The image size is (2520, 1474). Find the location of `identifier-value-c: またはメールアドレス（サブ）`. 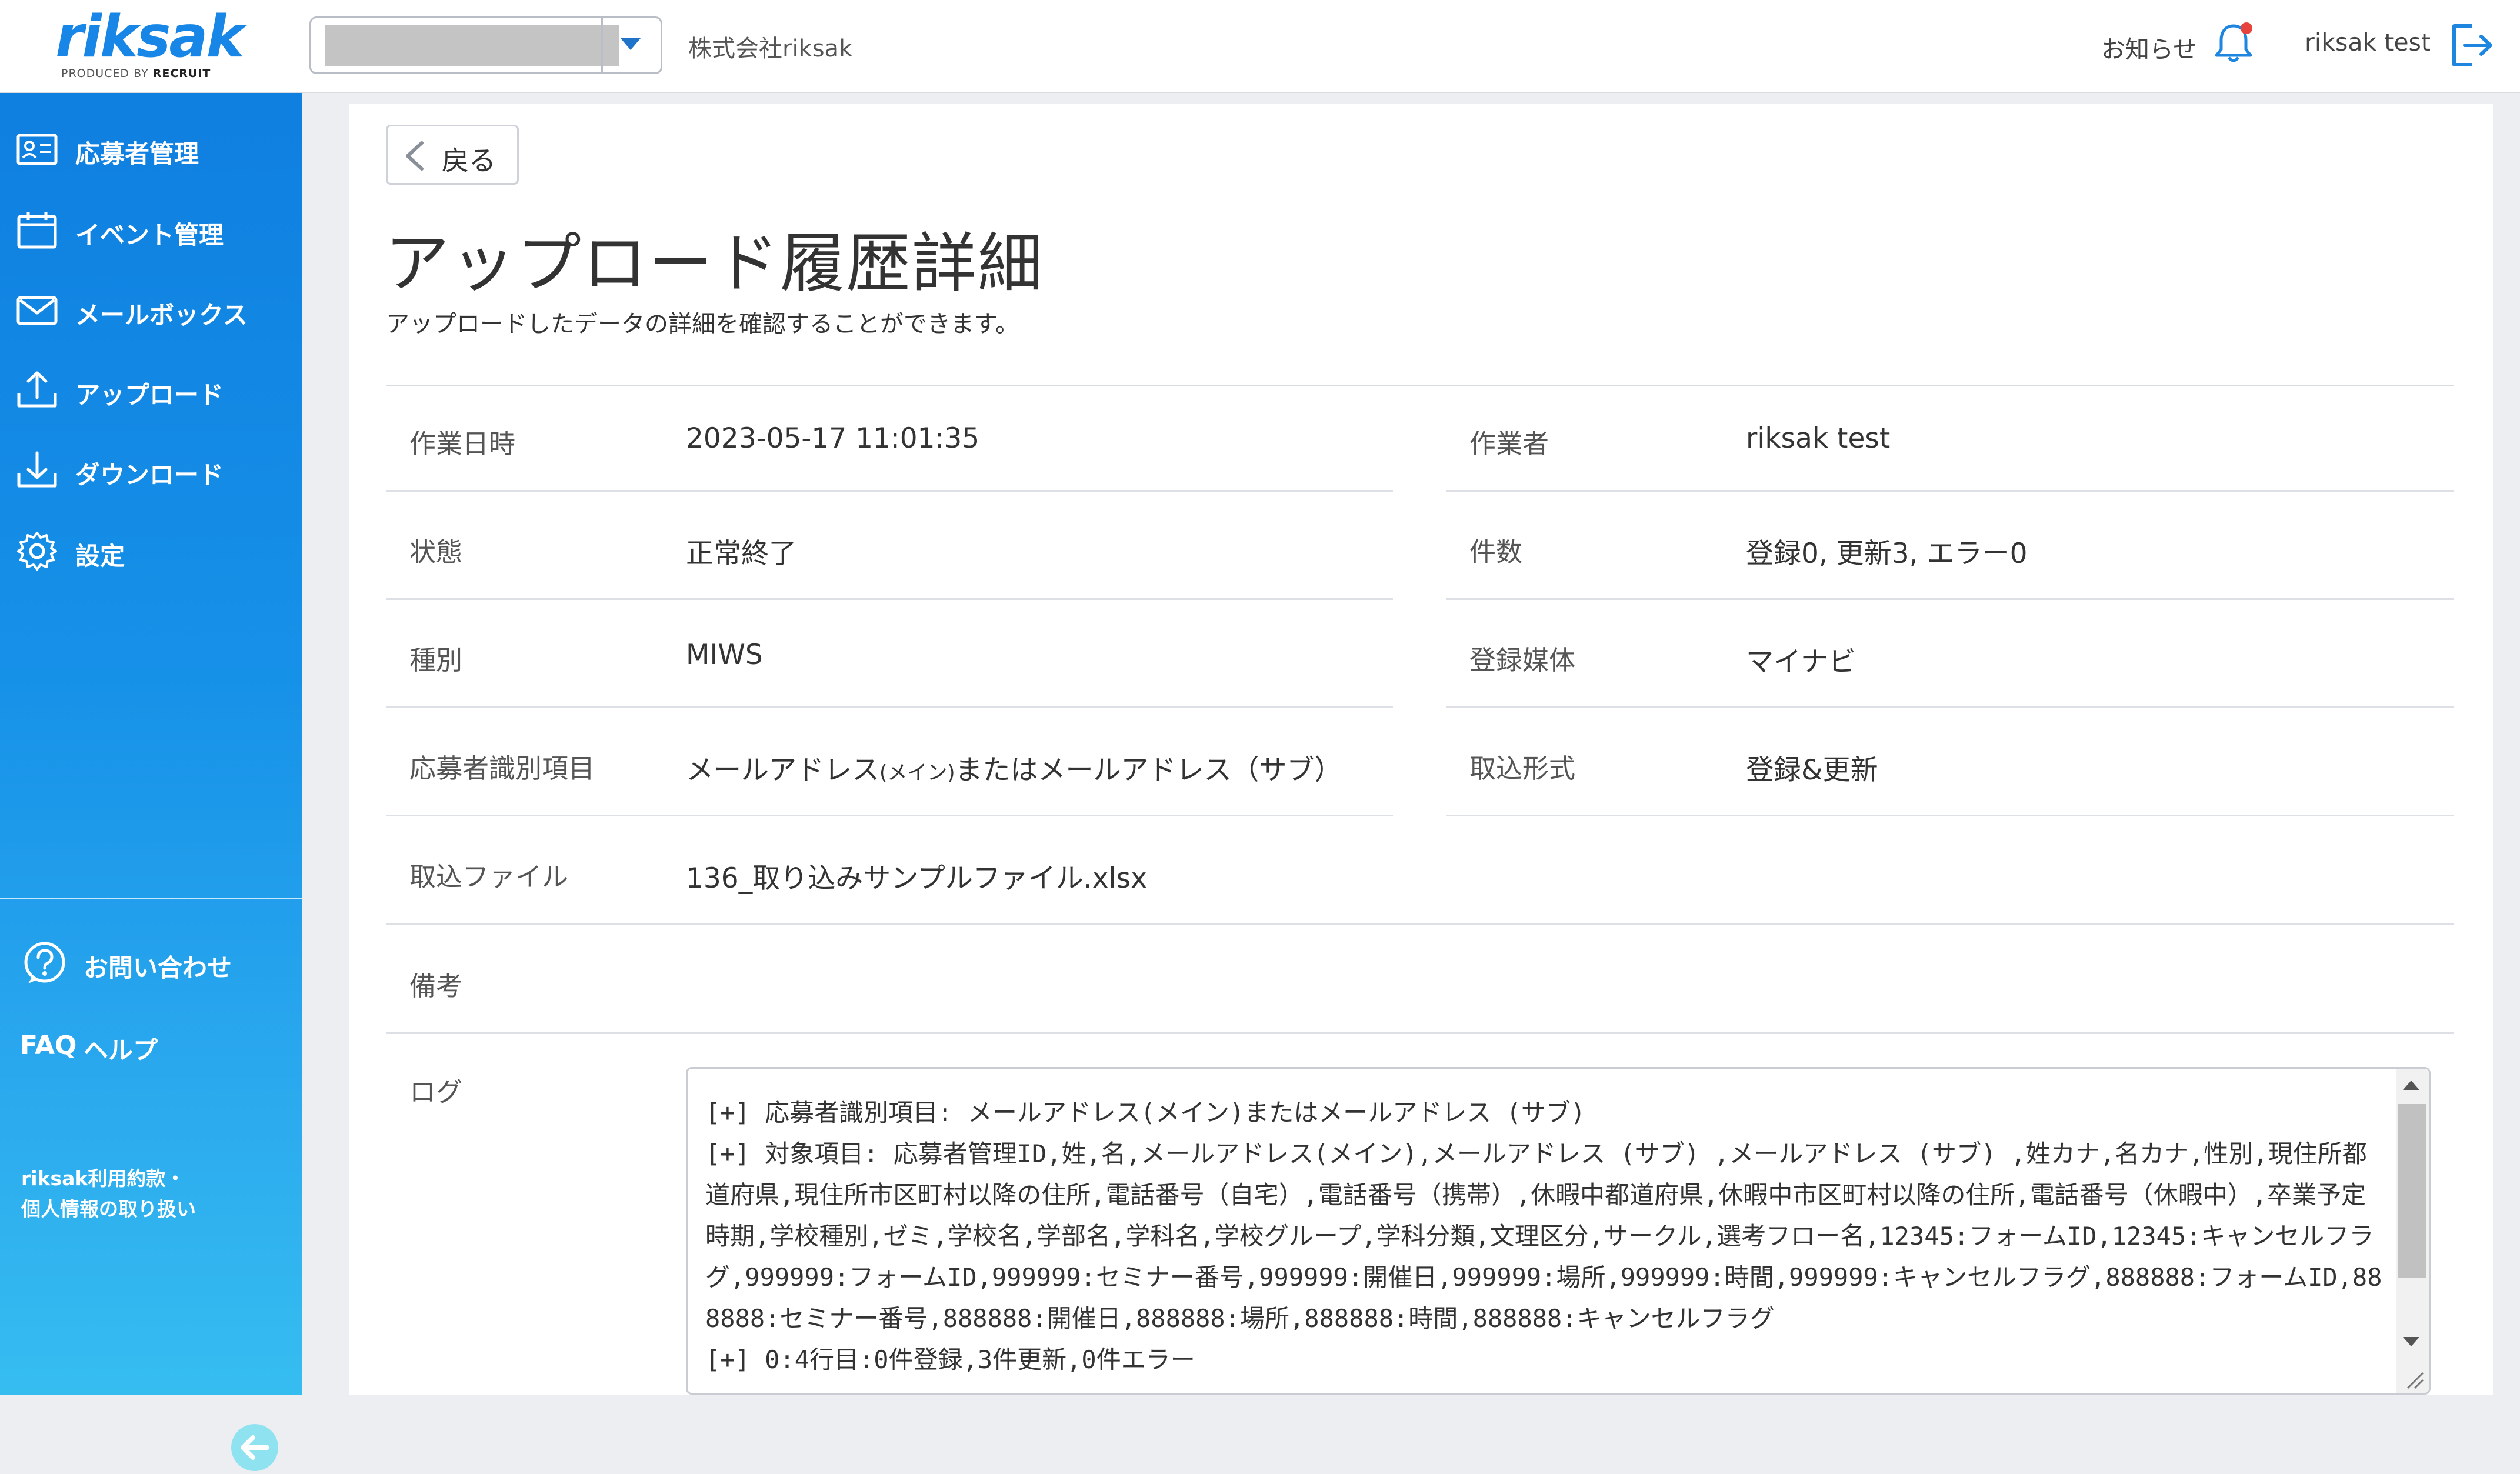

identifier-value-c: またはメールアドレス（サブ） is located at coordinates (1148, 770).